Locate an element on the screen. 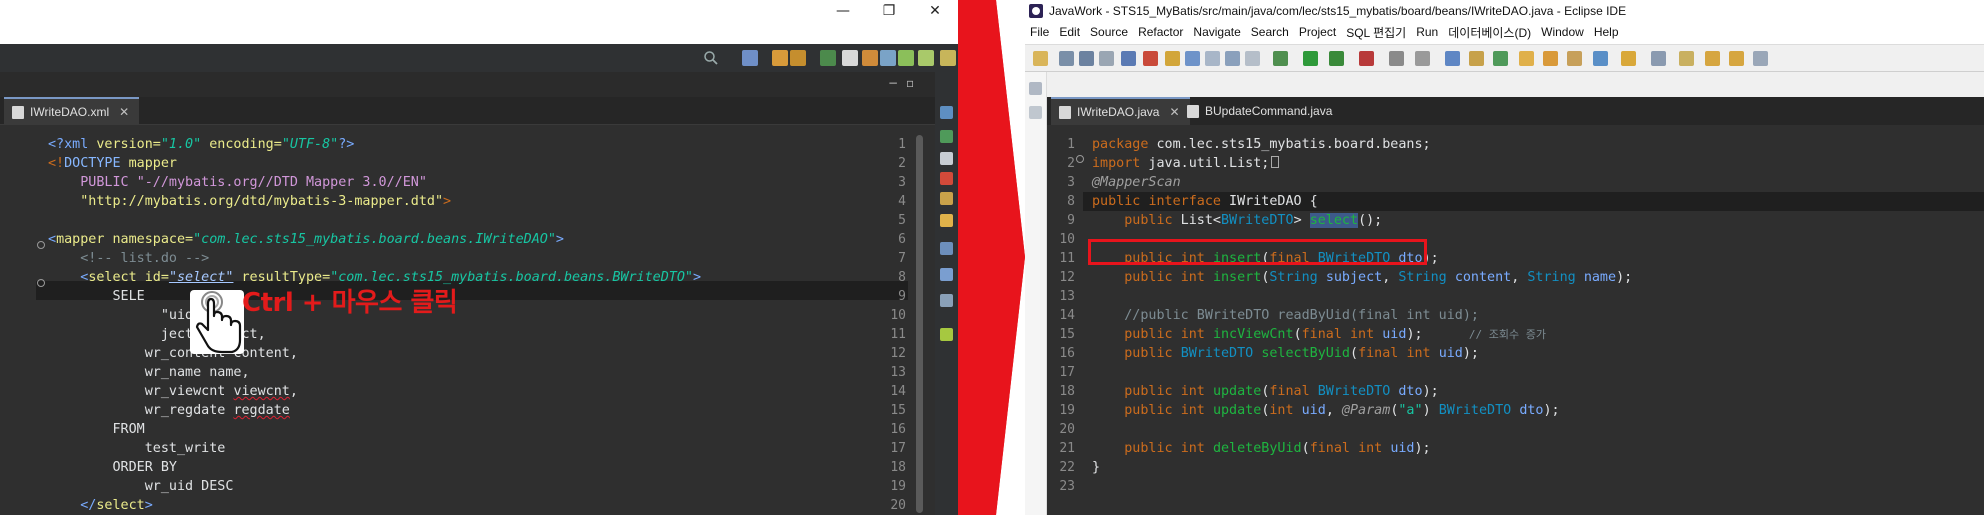 Image resolution: width=1984 pixels, height=515 pixels. mark-icon is located at coordinates (1212, 58).